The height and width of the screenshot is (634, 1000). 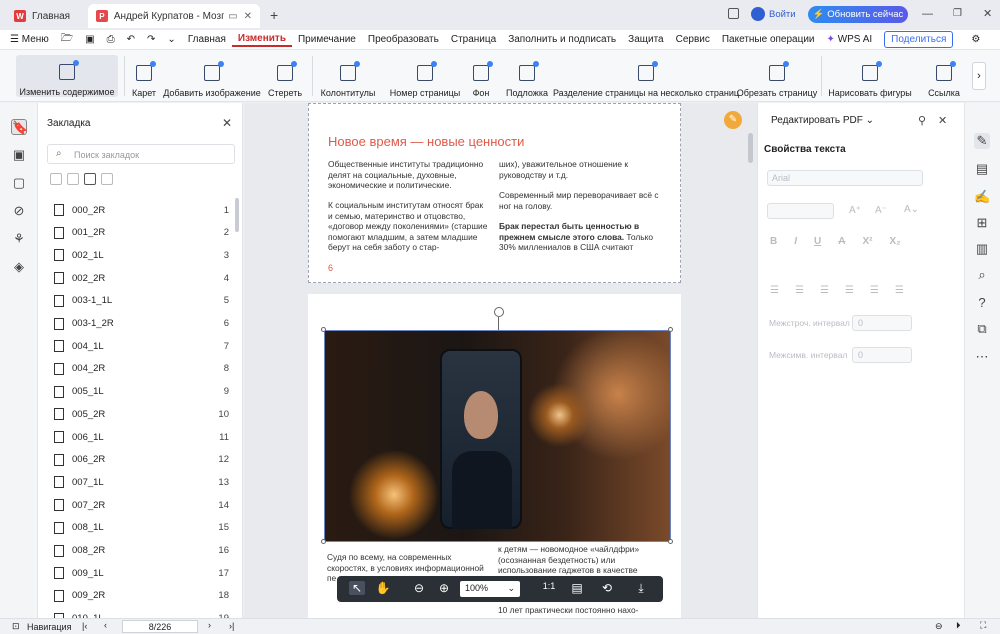 I want to click on increase-font-icon: A⁺, so click(x=855, y=210).